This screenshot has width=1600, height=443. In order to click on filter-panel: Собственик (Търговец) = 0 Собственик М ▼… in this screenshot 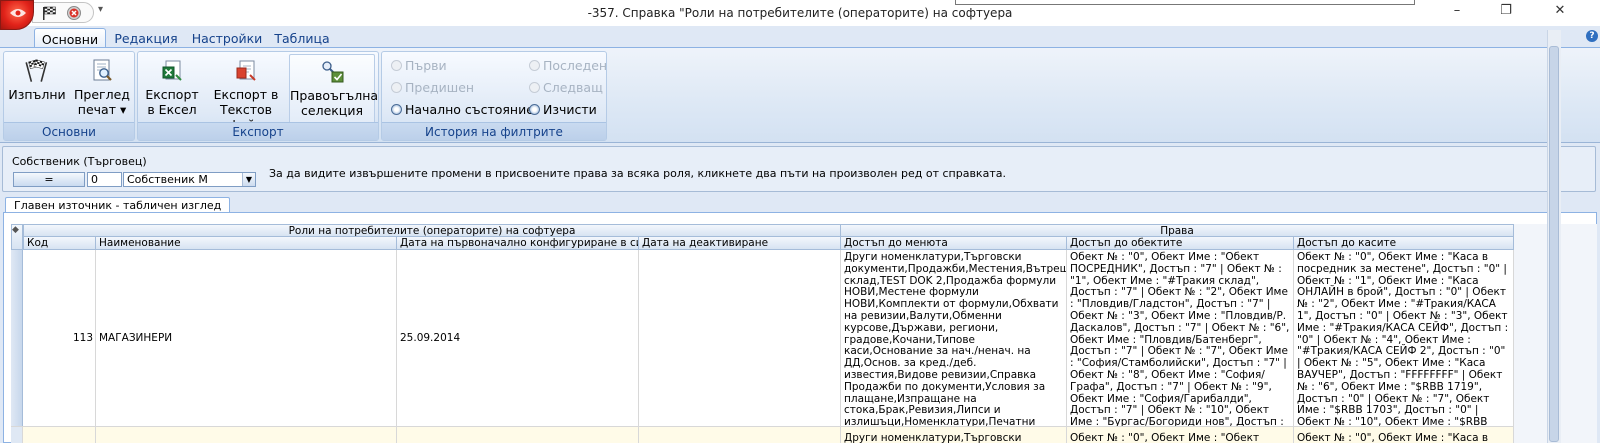, I will do `click(800, 169)`.